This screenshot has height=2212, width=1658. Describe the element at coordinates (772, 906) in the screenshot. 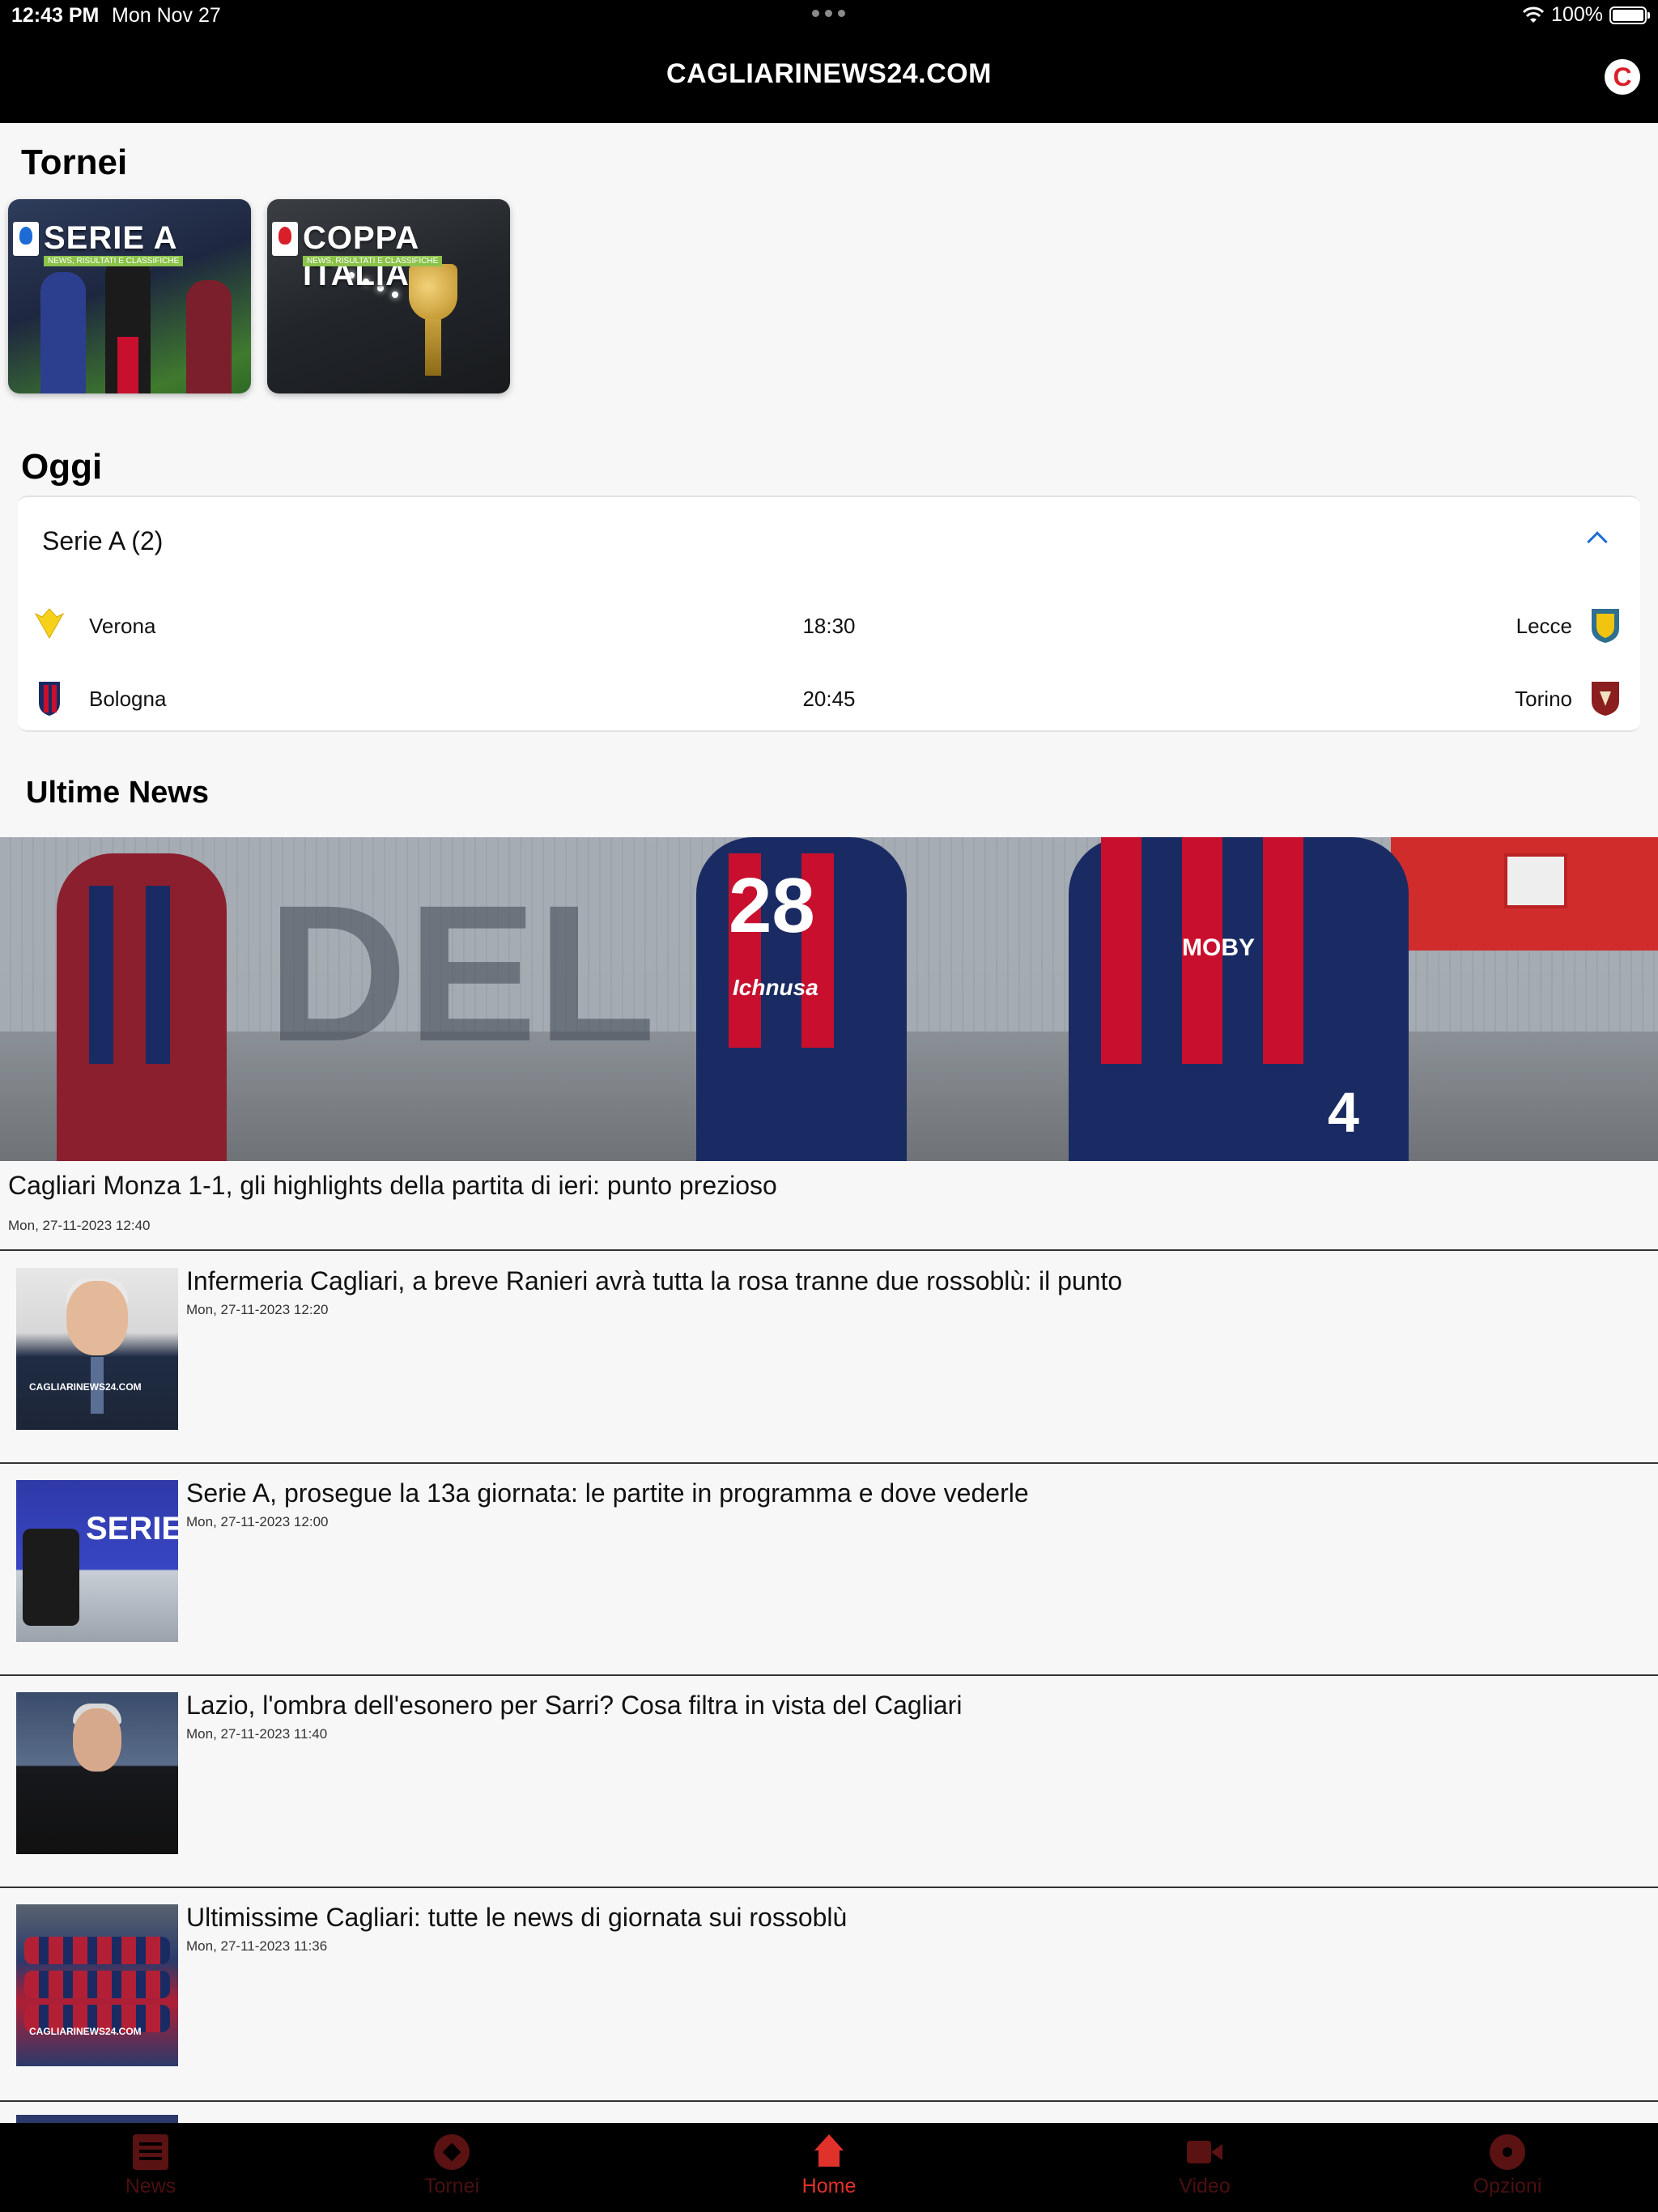

I see `shirt-number: 28` at that location.